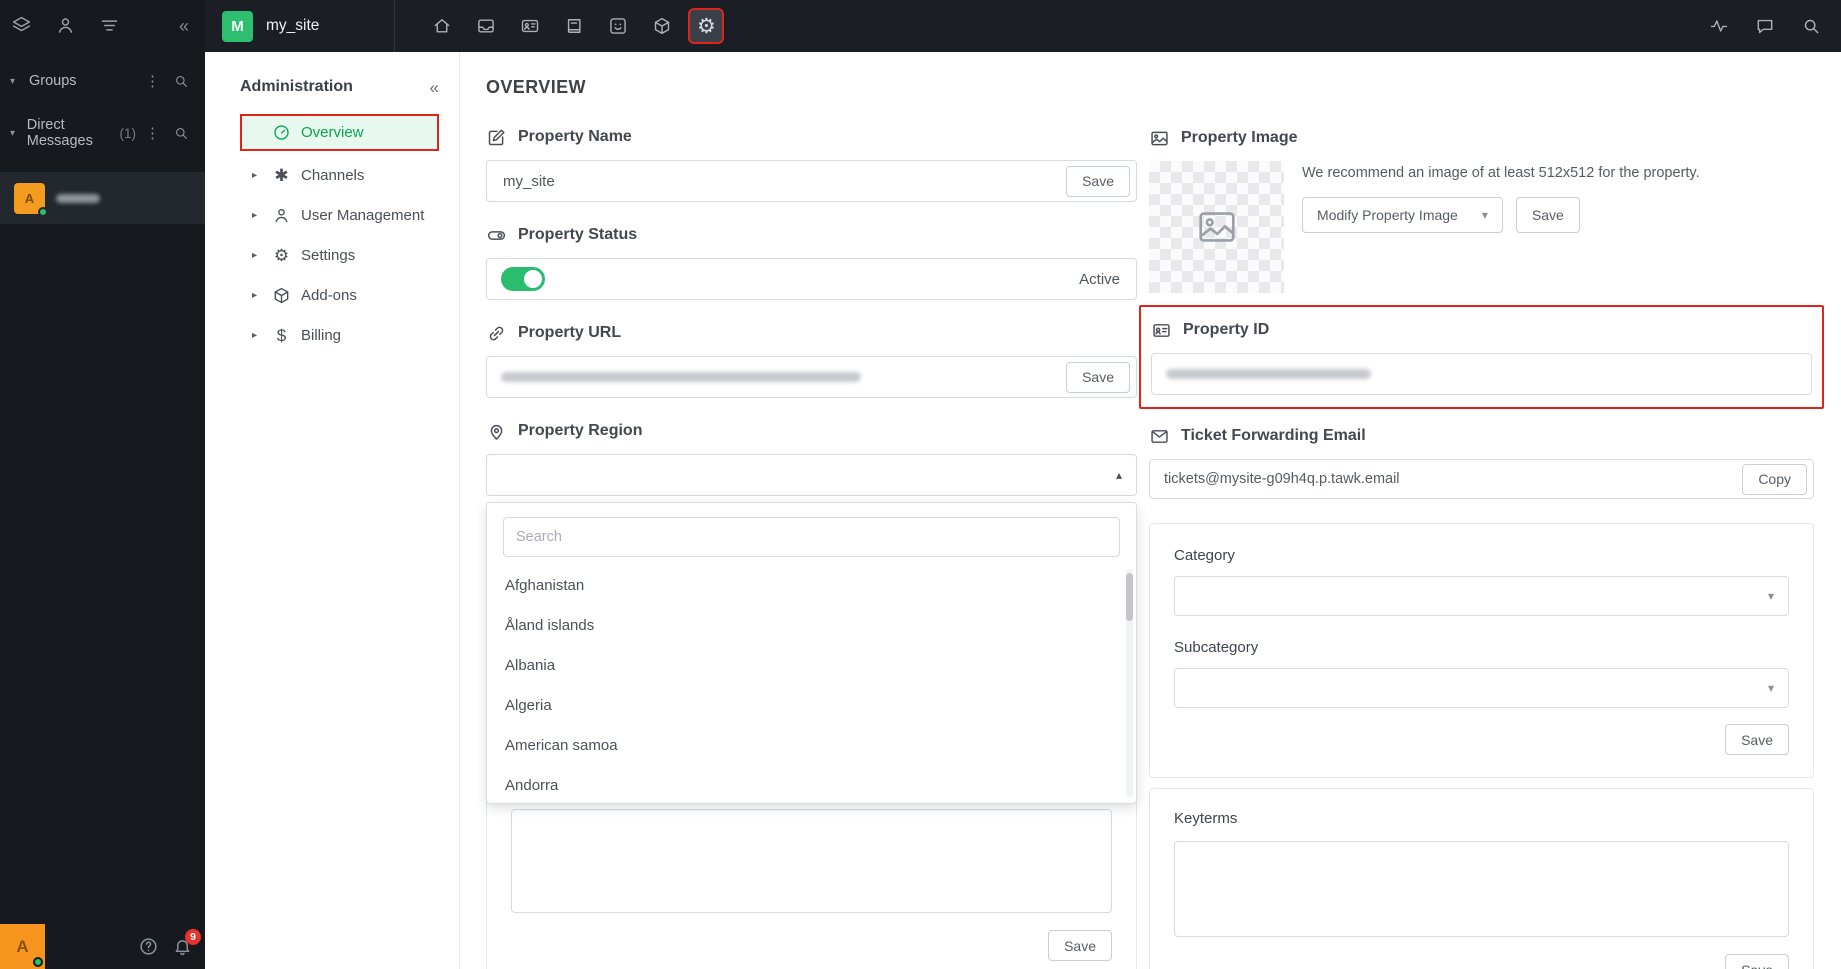 This screenshot has height=969, width=1841. What do you see at coordinates (332, 132) in the screenshot?
I see `sidebar-item-label: Overview` at bounding box center [332, 132].